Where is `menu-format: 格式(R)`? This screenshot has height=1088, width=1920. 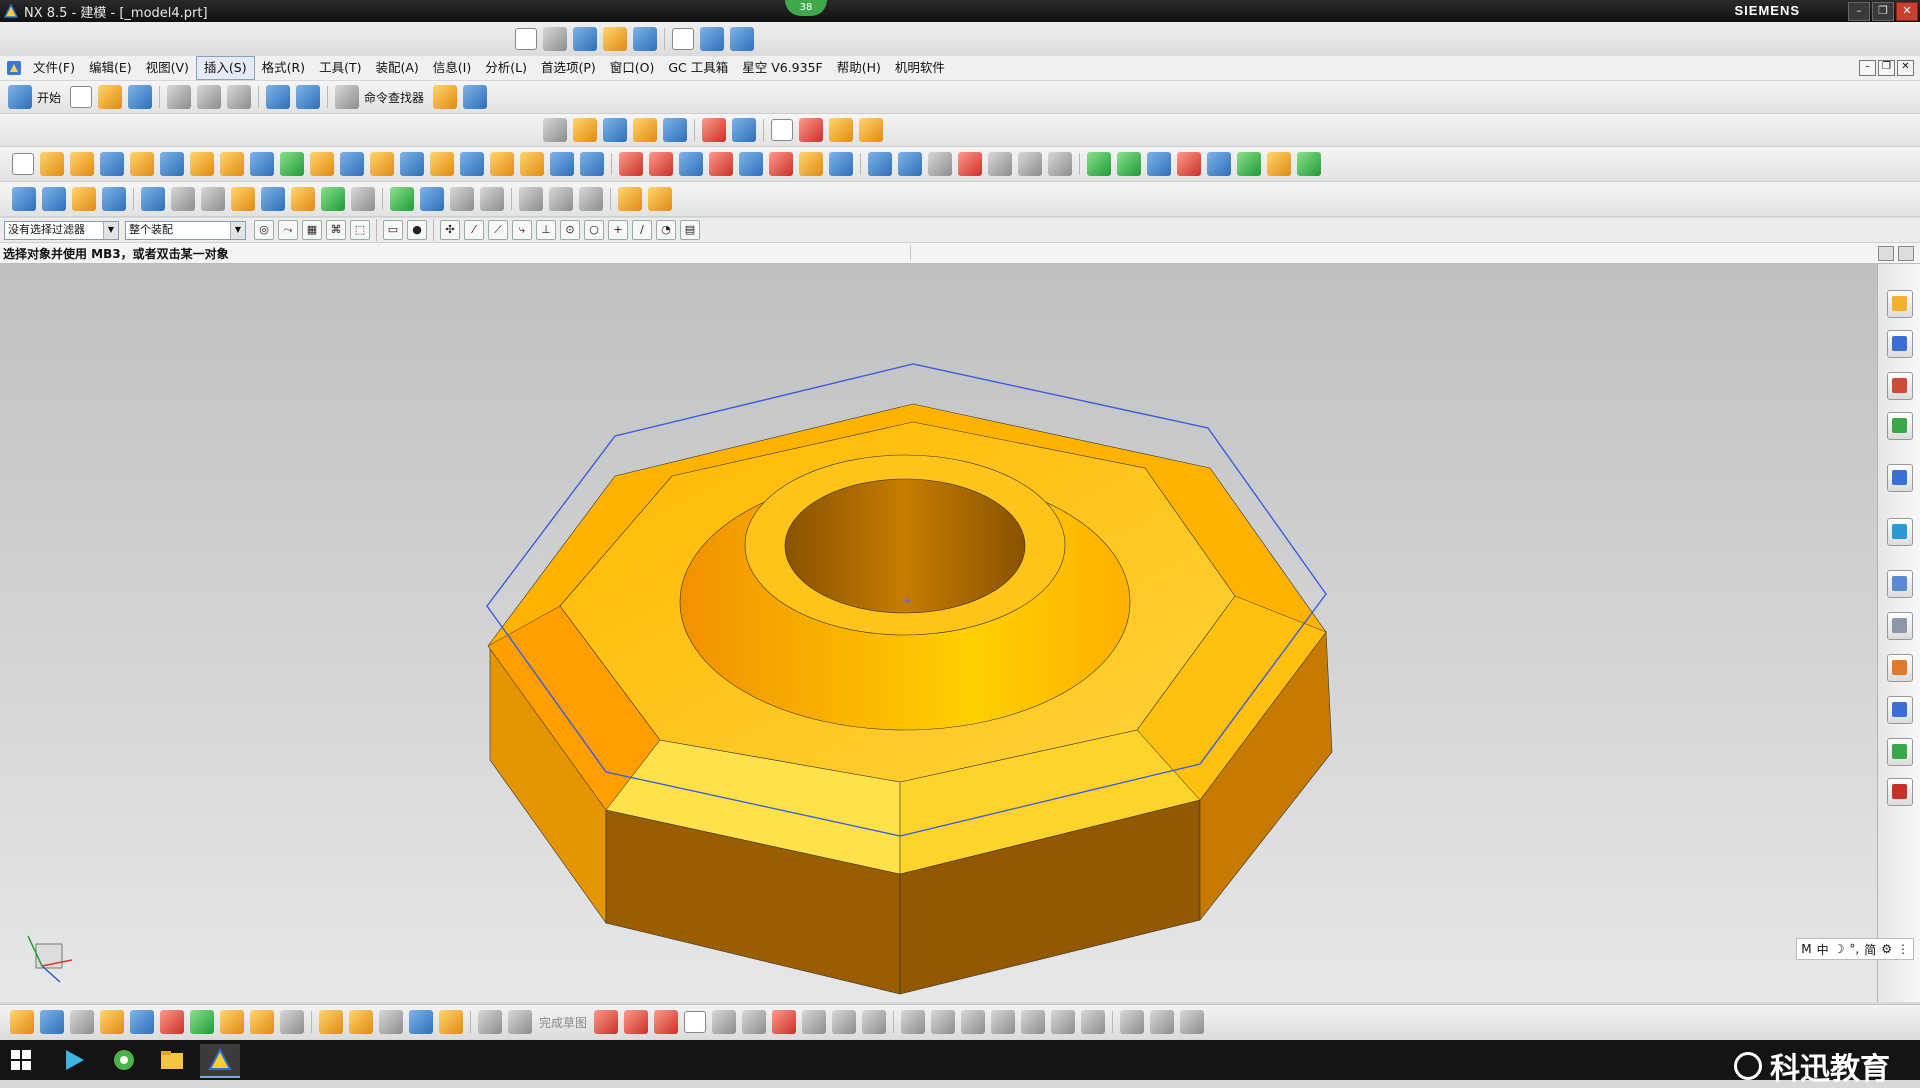 menu-format: 格式(R) is located at coordinates (283, 68).